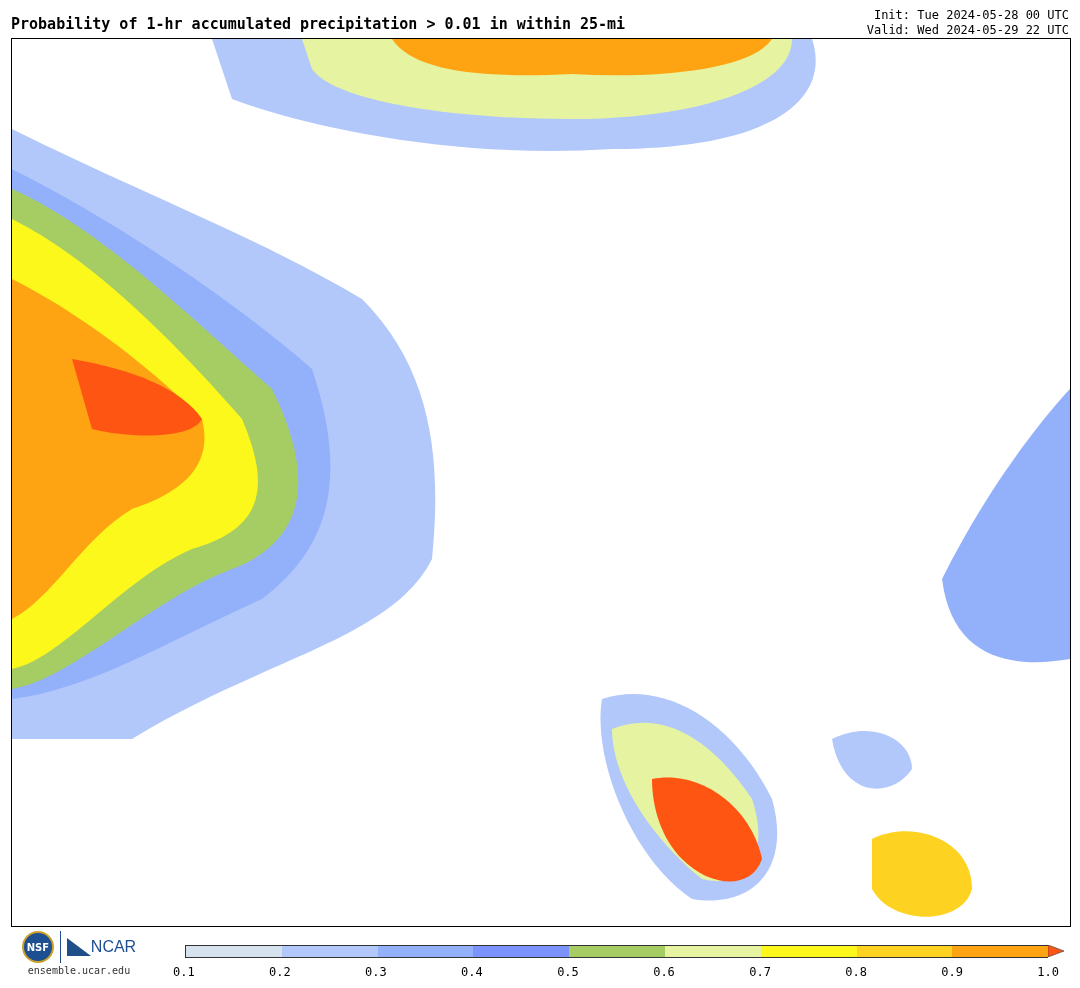  What do you see at coordinates (318, 24) in the screenshot?
I see `chart-title: Probability of 1-hr accumulated precipitation > 0.01 in within 25-mi` at bounding box center [318, 24].